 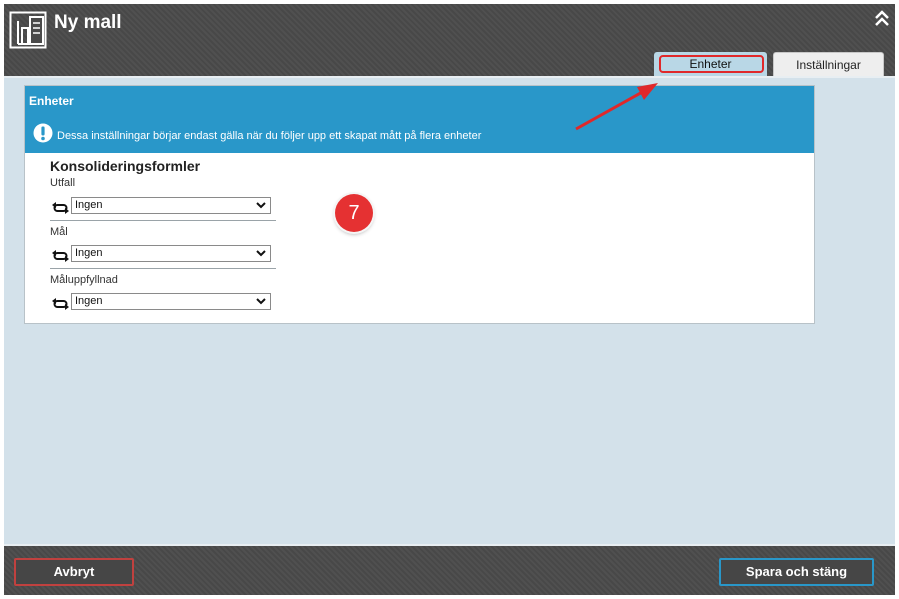 What do you see at coordinates (59, 232) in the screenshot?
I see `field-label-mal: Mål` at bounding box center [59, 232].